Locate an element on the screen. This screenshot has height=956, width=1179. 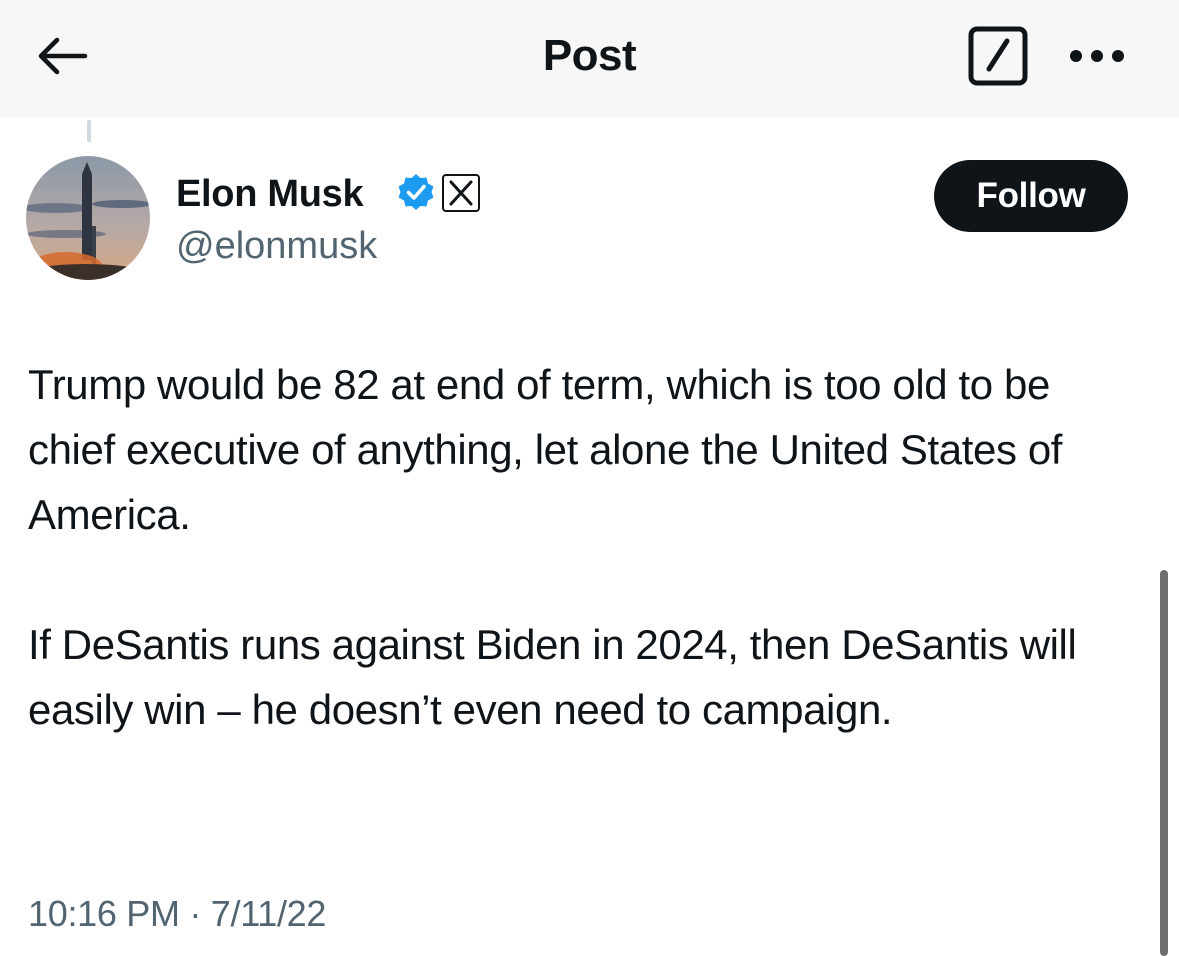
more-options-button is located at coordinates (1097, 56).